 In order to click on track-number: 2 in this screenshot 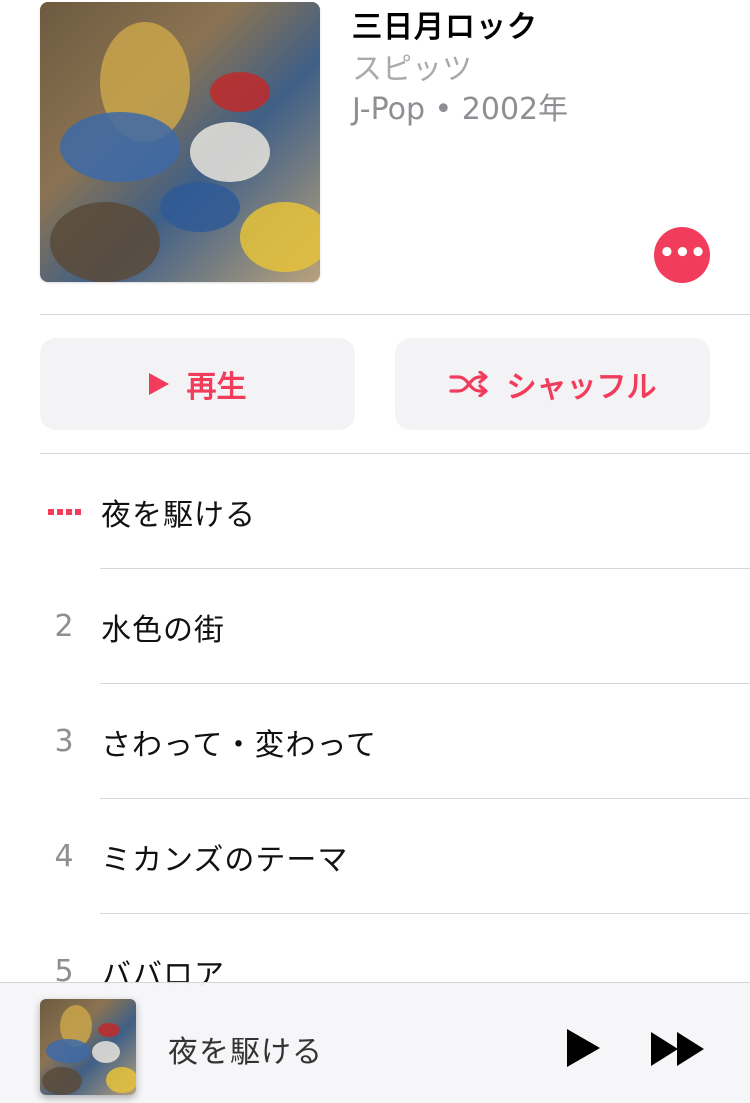, I will do `click(64, 626)`.